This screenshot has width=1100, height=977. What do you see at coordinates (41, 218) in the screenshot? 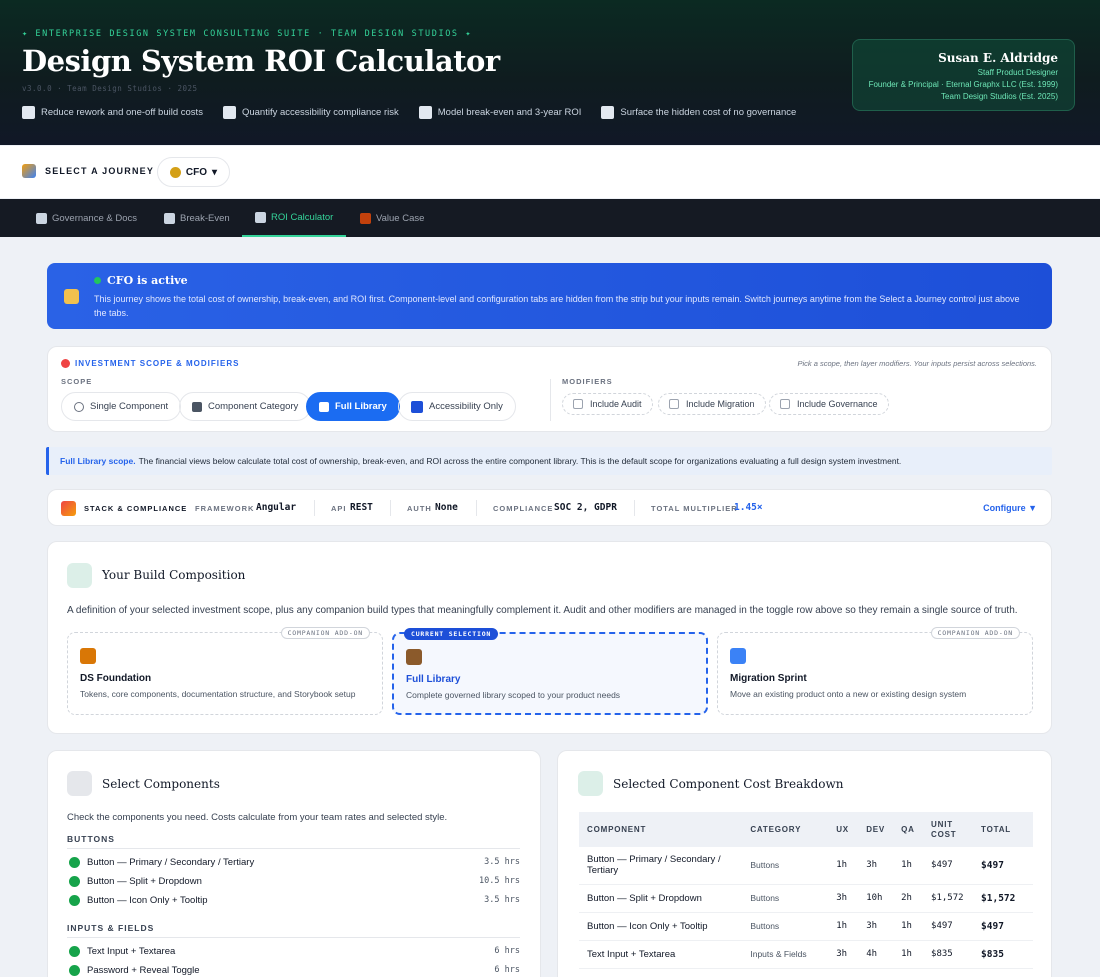
I see `clipboard-icon` at bounding box center [41, 218].